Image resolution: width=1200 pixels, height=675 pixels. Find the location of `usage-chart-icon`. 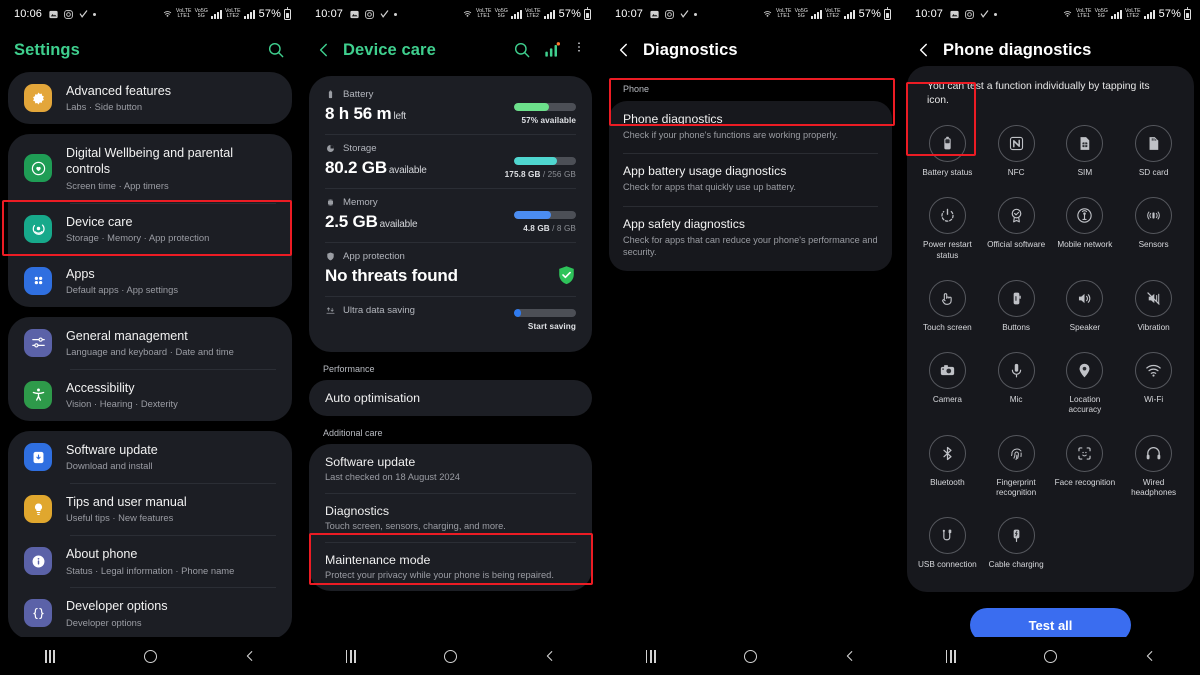

usage-chart-icon is located at coordinates (552, 50).